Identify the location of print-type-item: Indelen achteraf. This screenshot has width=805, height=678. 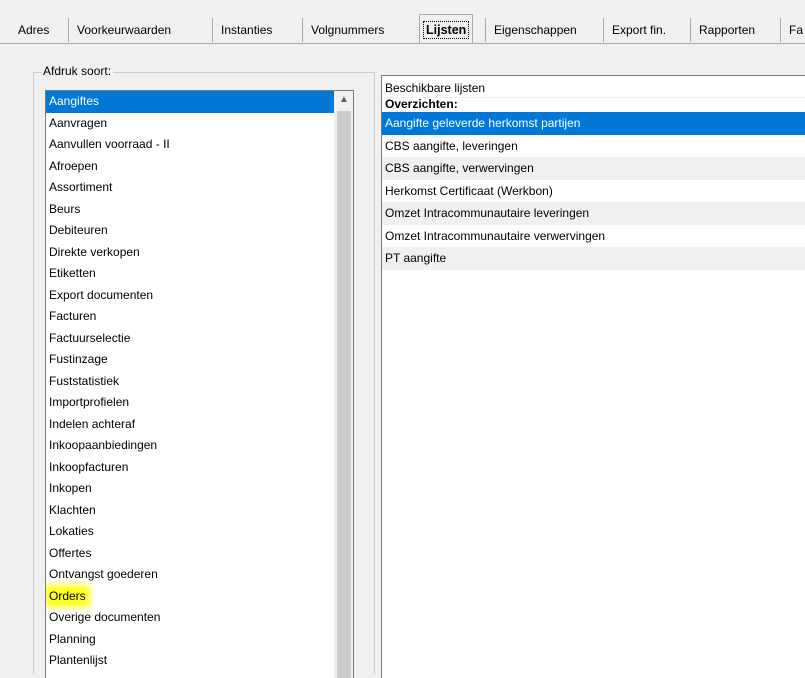
(190, 425).